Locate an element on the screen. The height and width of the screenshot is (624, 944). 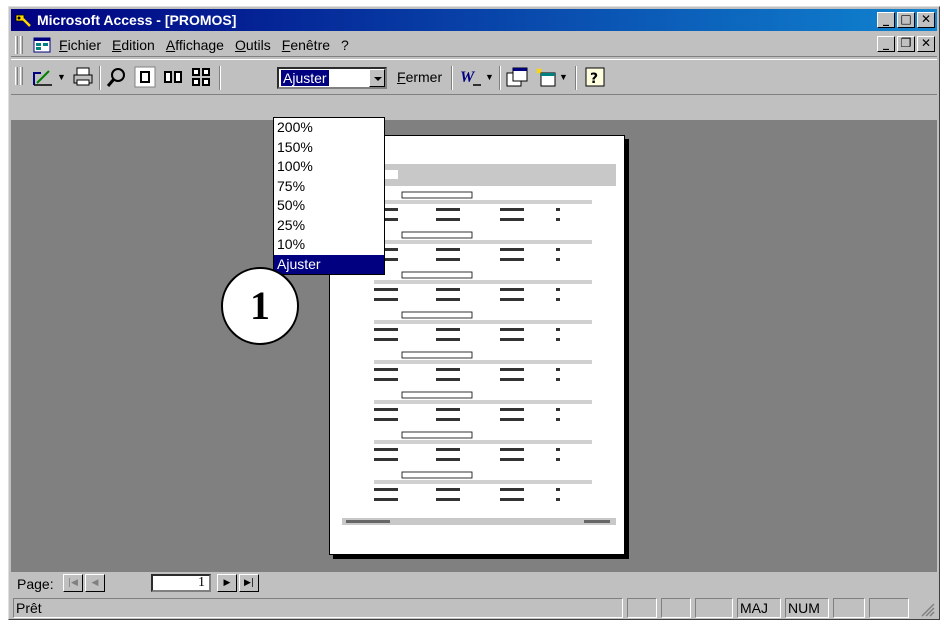
page-number-field: 1 is located at coordinates (181, 583).